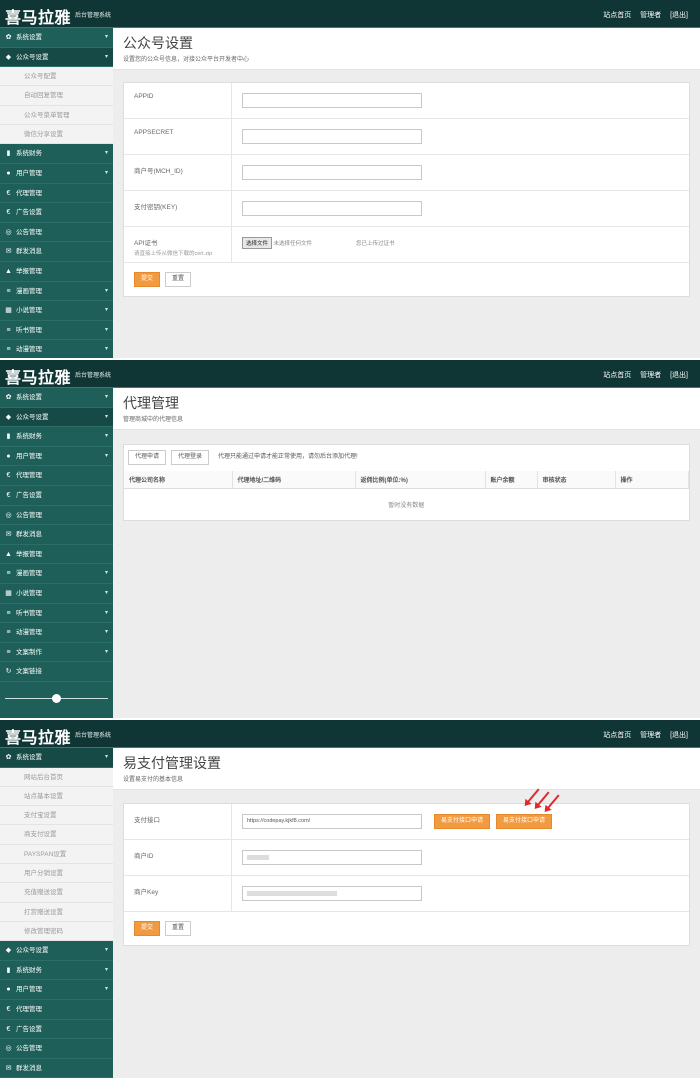  What do you see at coordinates (56, 57) in the screenshot?
I see `sidebar-item-wechat-settings: ◆ 公众号设置 ▾` at bounding box center [56, 57].